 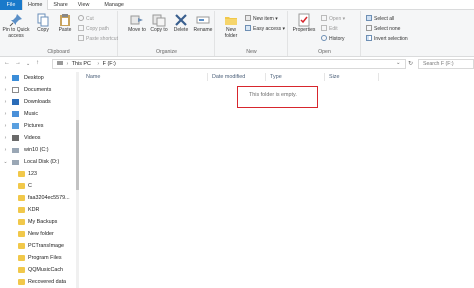 I want to click on nav-item-drive-d: ⌄ Local Disk (D:), so click(x=38, y=162).